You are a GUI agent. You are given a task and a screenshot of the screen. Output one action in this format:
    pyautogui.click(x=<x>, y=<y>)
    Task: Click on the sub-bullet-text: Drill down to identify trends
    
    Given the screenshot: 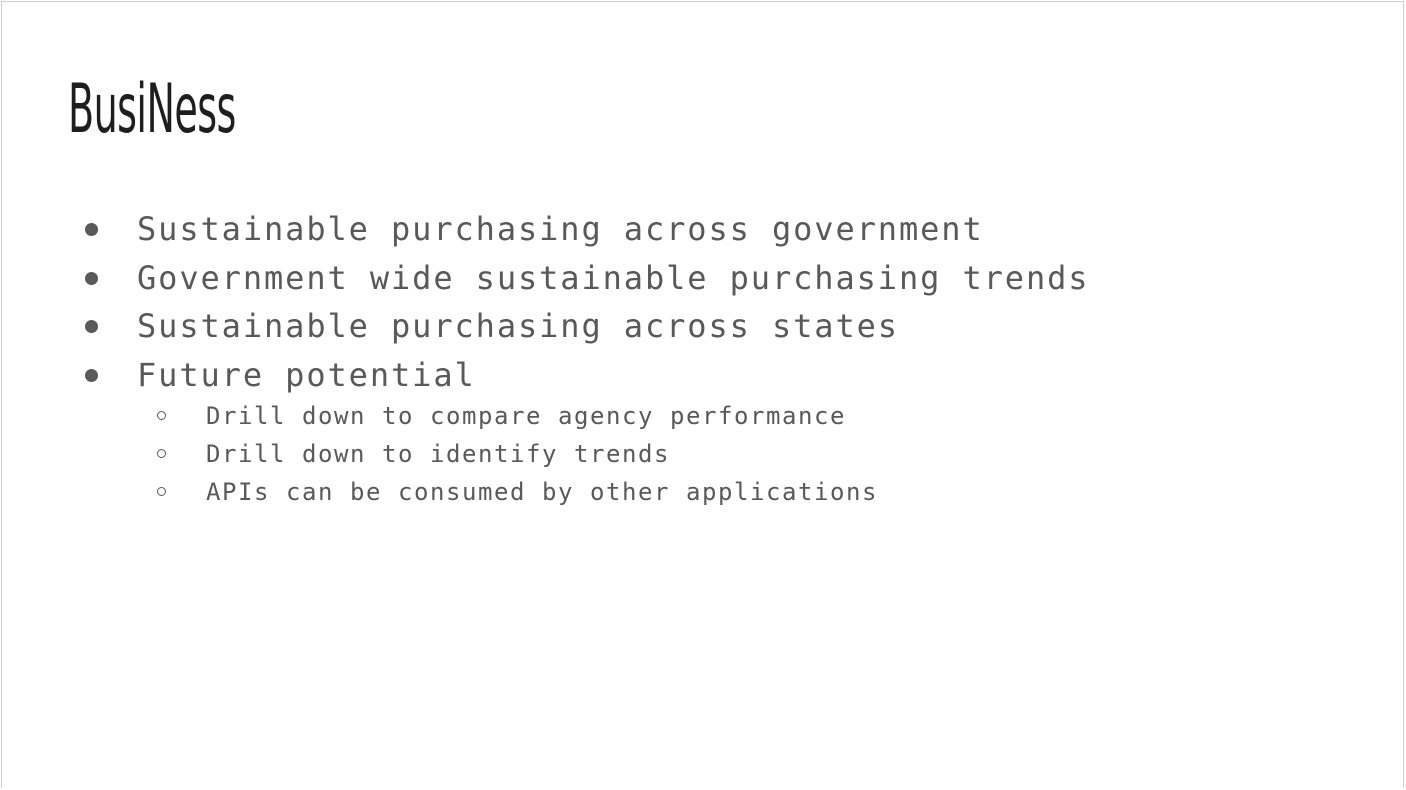 What is the action you would take?
    pyautogui.click(x=438, y=454)
    